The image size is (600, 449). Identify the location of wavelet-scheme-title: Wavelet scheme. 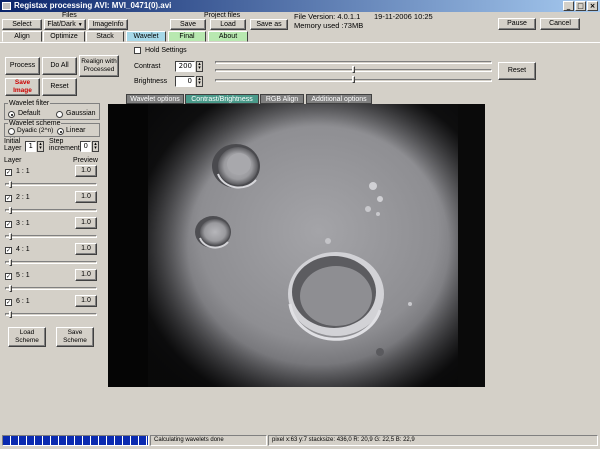
(35, 123).